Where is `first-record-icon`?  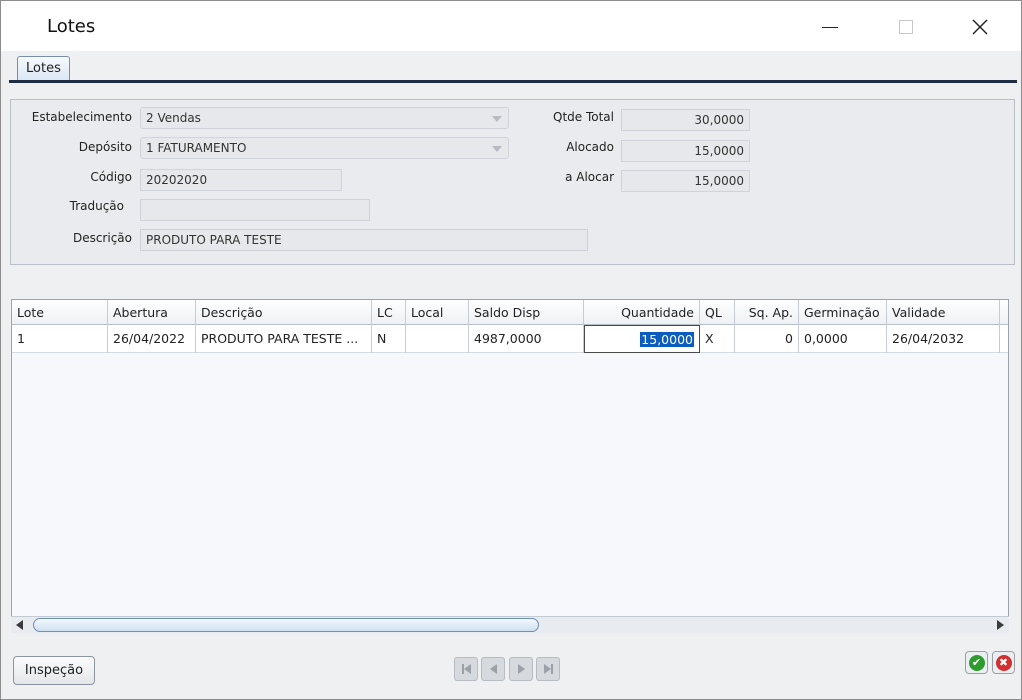
first-record-icon is located at coordinates (466, 669).